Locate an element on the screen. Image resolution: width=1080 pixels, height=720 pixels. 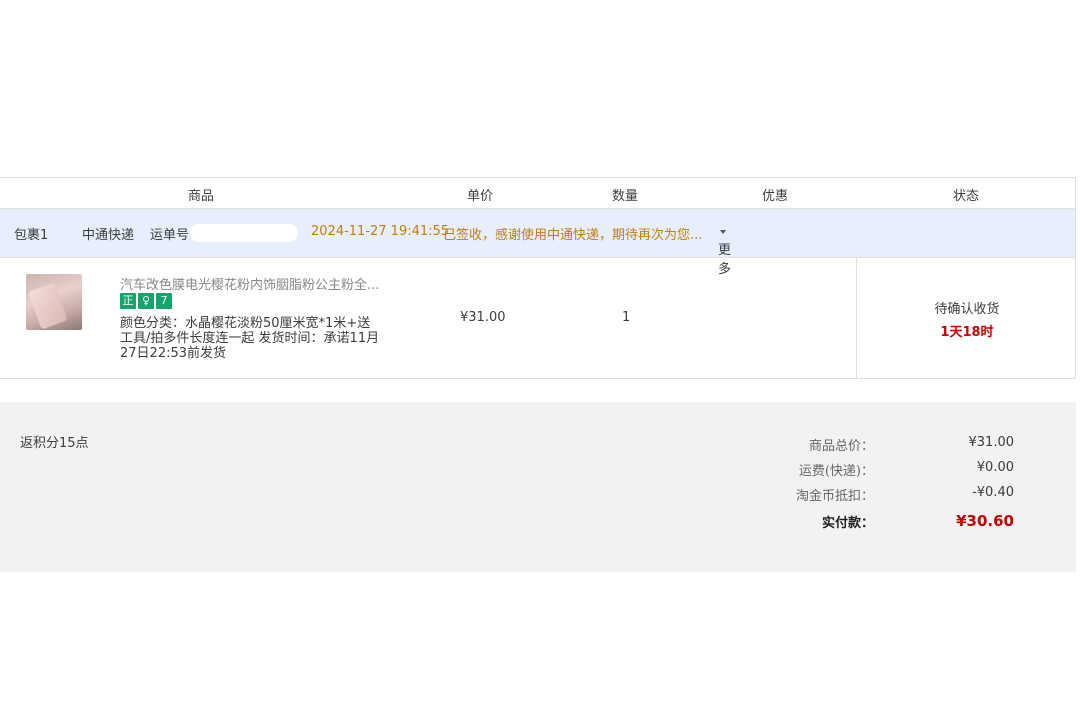
order-status: 待确认收货 1天18时 is located at coordinates (967, 319).